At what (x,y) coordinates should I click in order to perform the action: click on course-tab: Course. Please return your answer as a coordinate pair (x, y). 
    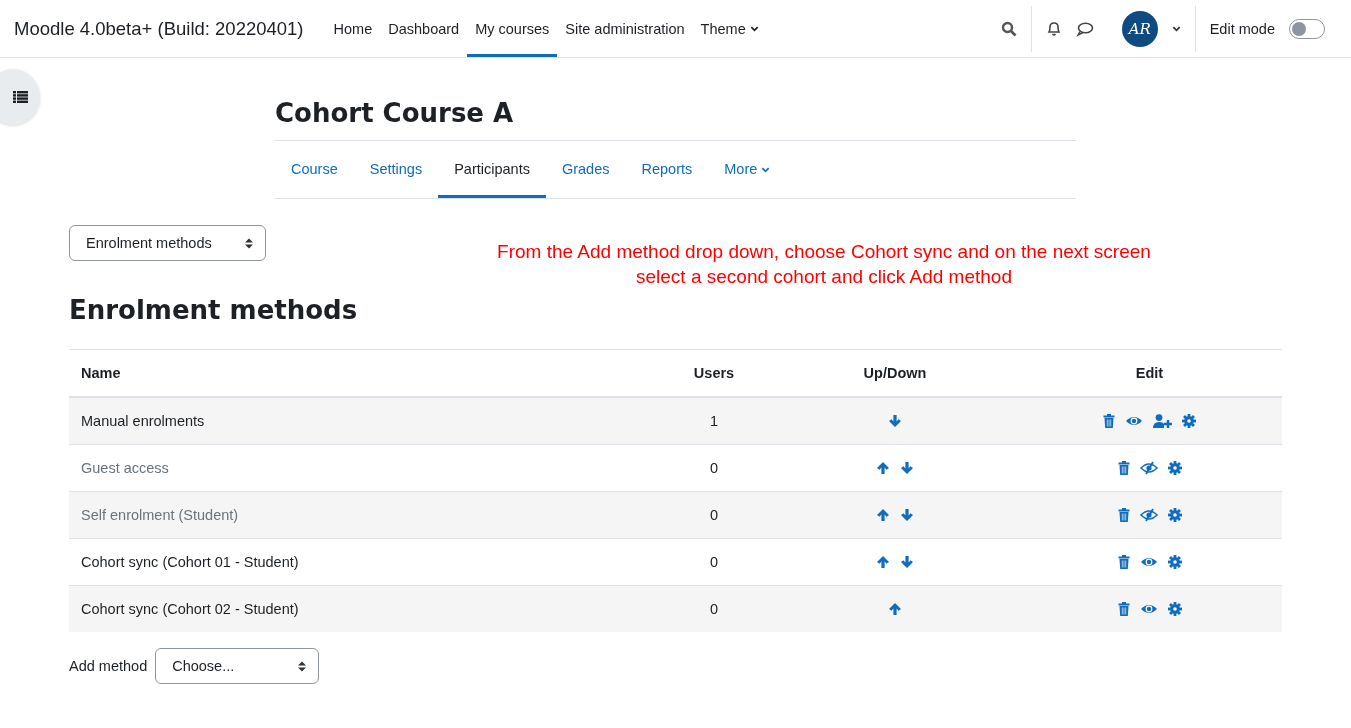
    Looking at the image, I should click on (314, 169).